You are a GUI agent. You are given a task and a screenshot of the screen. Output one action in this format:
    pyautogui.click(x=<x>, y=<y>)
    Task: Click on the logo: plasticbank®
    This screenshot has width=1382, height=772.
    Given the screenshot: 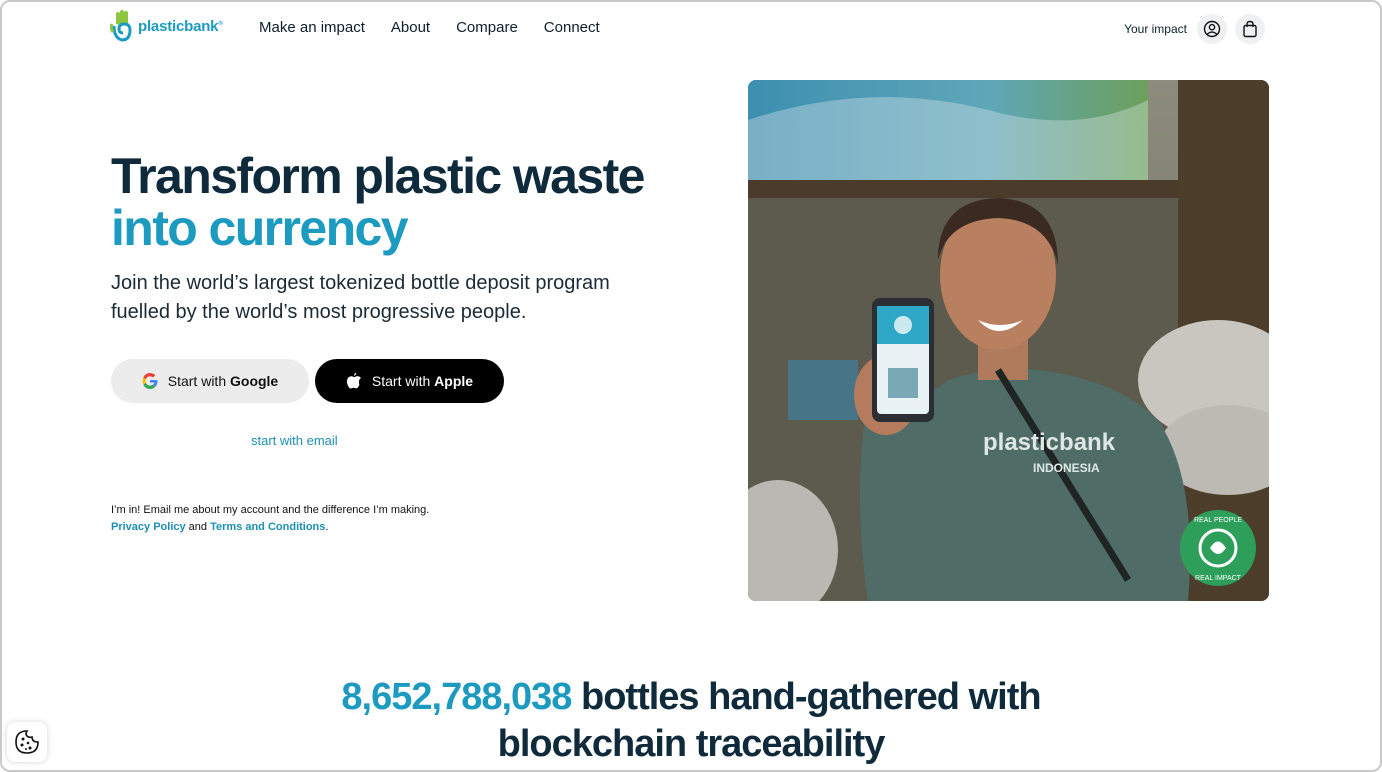 What is the action you would take?
    pyautogui.click(x=166, y=26)
    